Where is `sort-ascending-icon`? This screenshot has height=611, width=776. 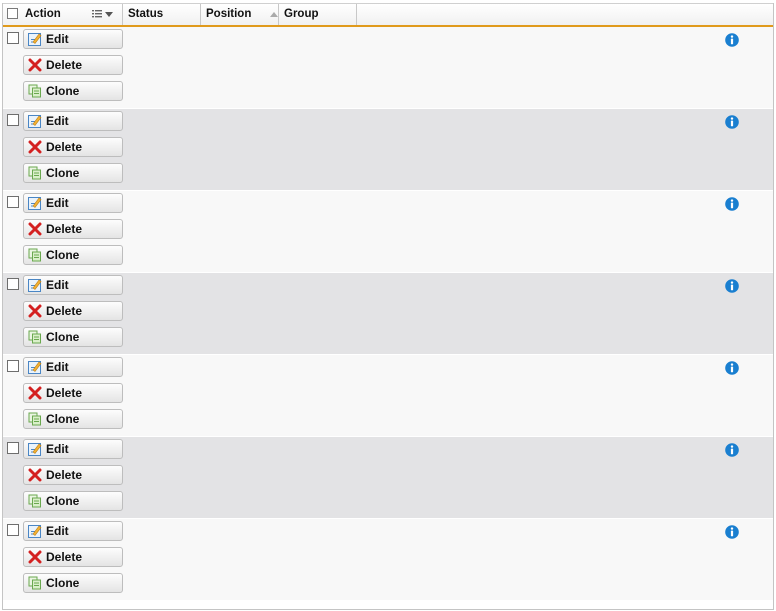 sort-ascending-icon is located at coordinates (274, 14).